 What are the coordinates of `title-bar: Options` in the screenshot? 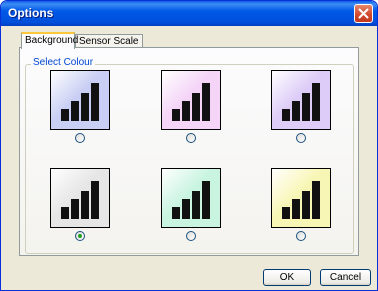 It's located at (189, 13).